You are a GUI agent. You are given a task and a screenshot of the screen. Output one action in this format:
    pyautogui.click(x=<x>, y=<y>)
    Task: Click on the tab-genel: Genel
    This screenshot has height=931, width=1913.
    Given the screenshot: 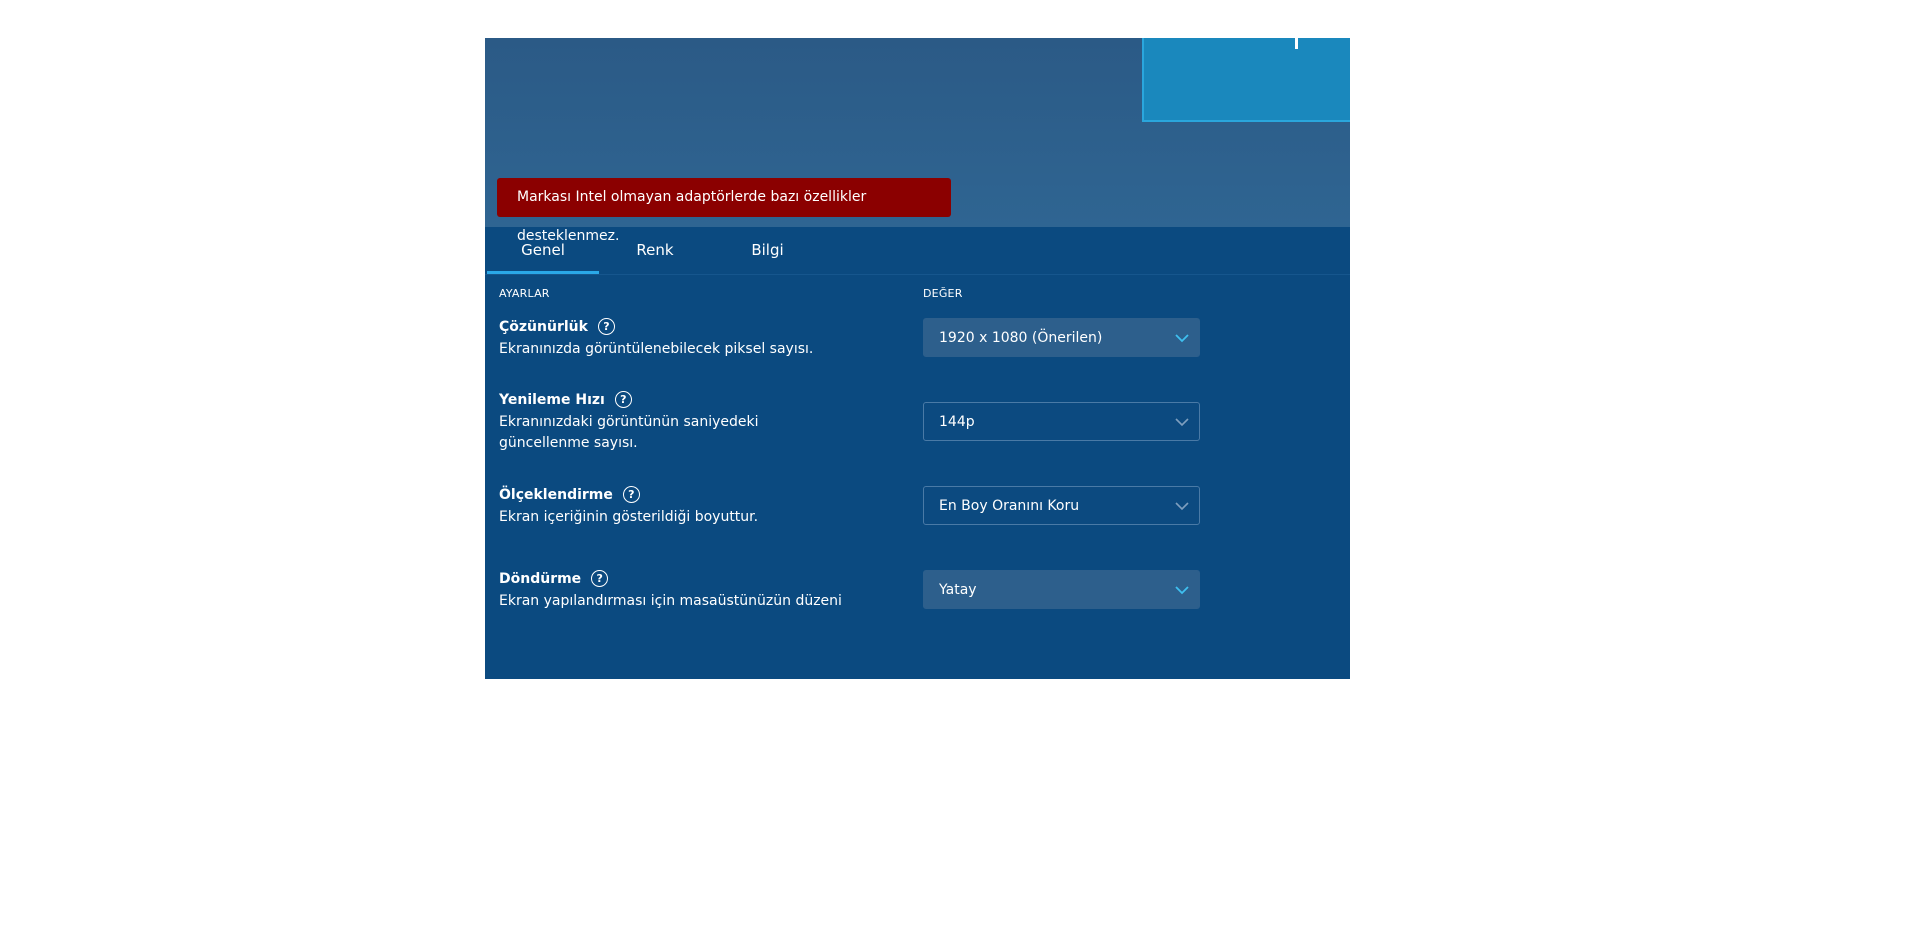 What is the action you would take?
    pyautogui.click(x=543, y=250)
    